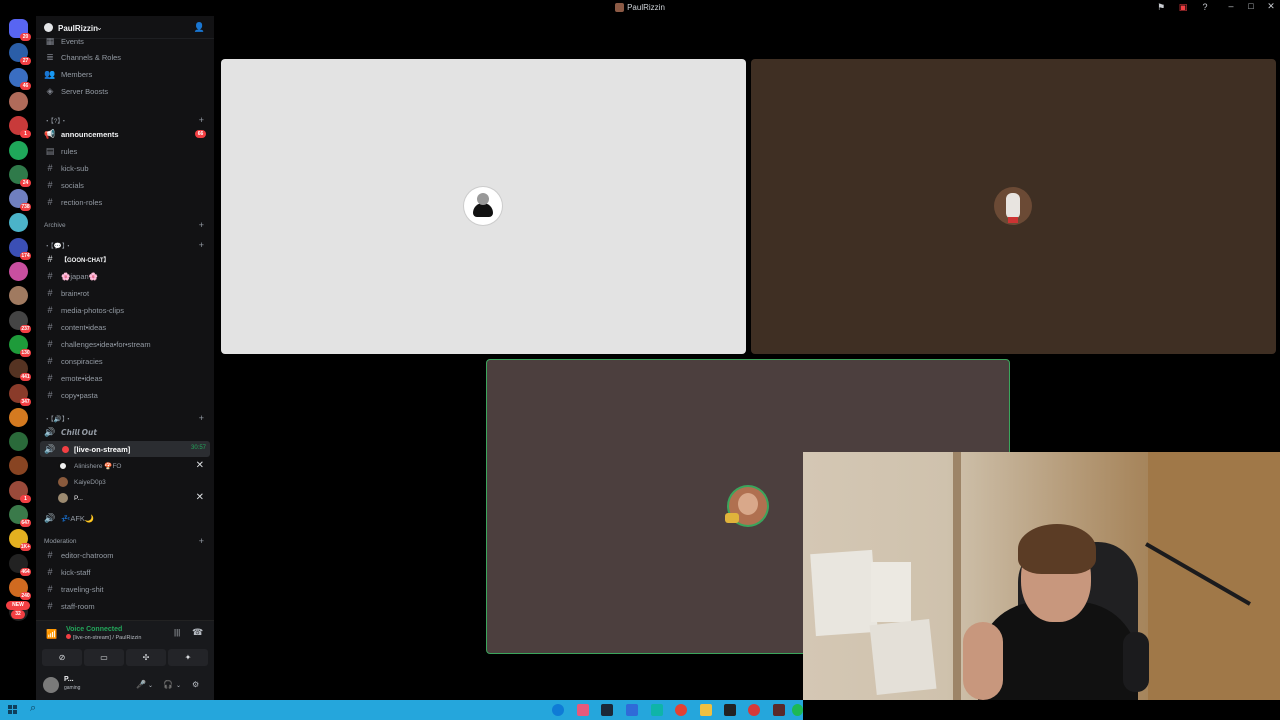 The width and height of the screenshot is (1280, 720). What do you see at coordinates (1231, 6) in the screenshot?
I see `minimize-button: –` at bounding box center [1231, 6].